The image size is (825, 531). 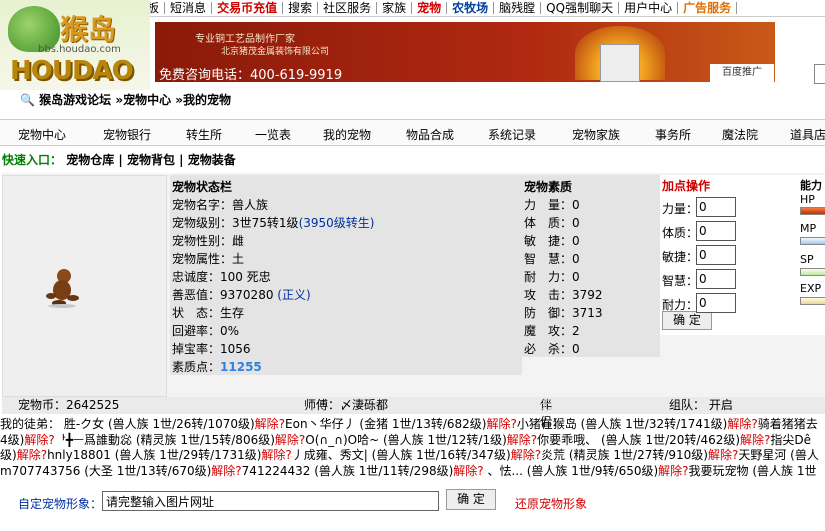 I want to click on building-image, so click(x=620, y=63).